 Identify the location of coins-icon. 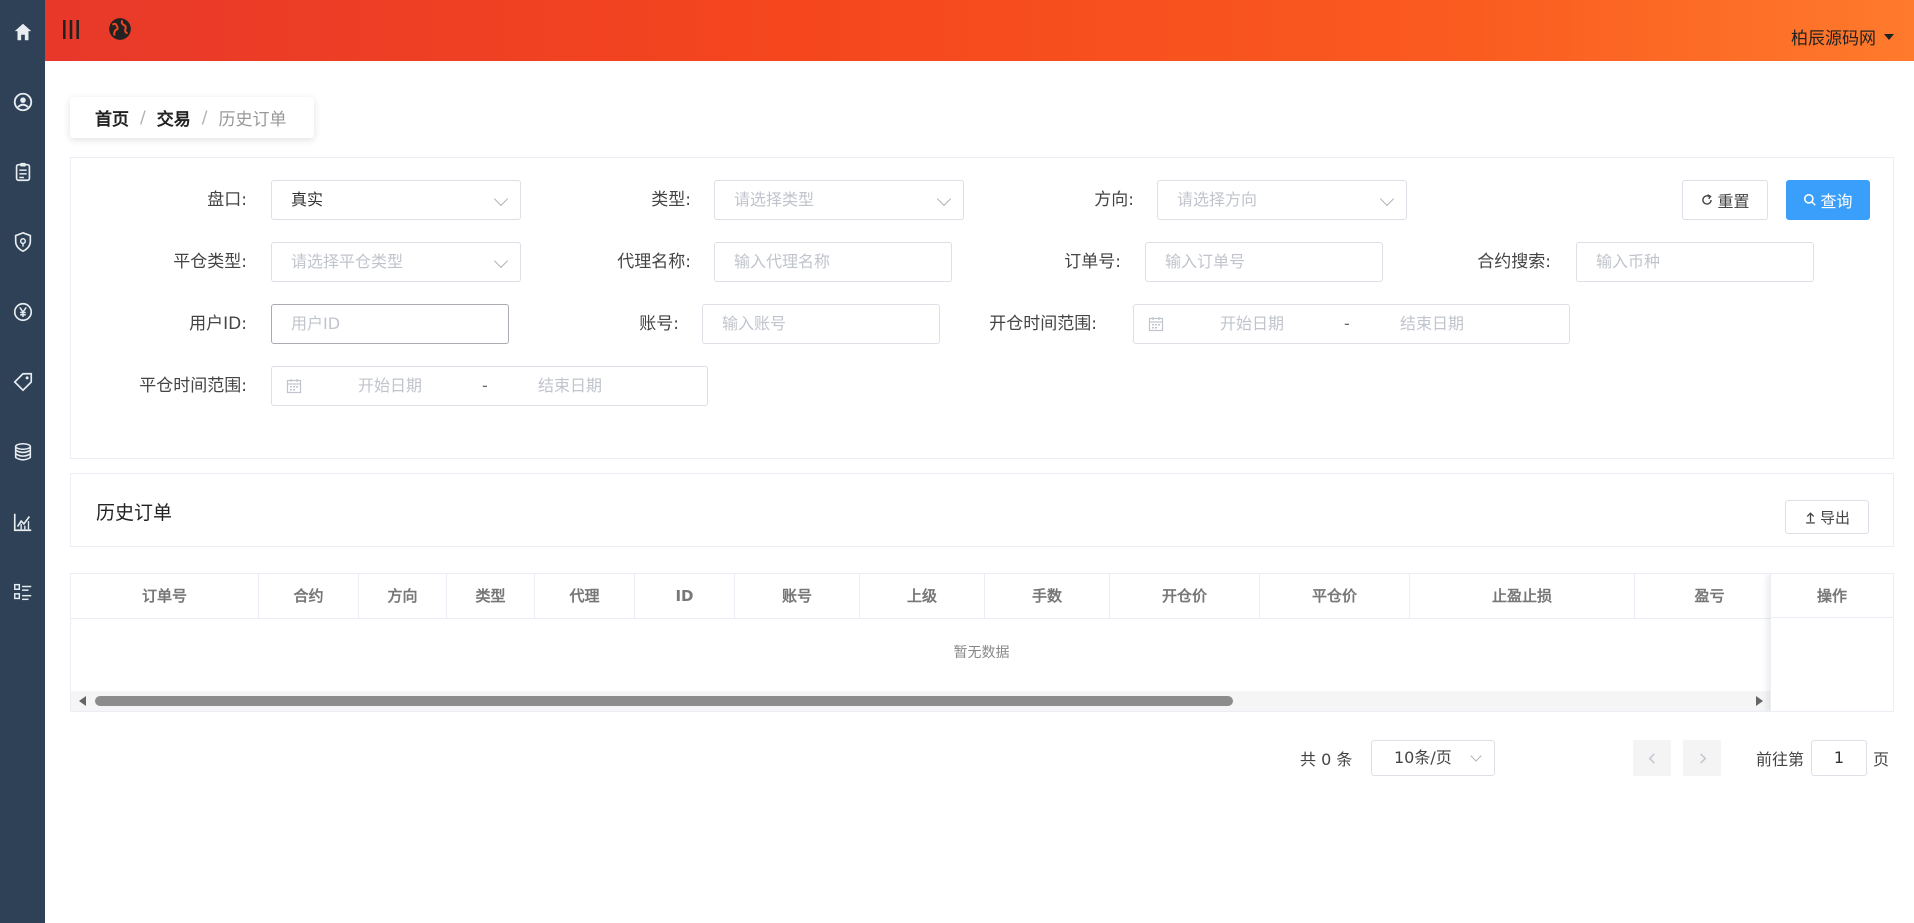
(22, 451).